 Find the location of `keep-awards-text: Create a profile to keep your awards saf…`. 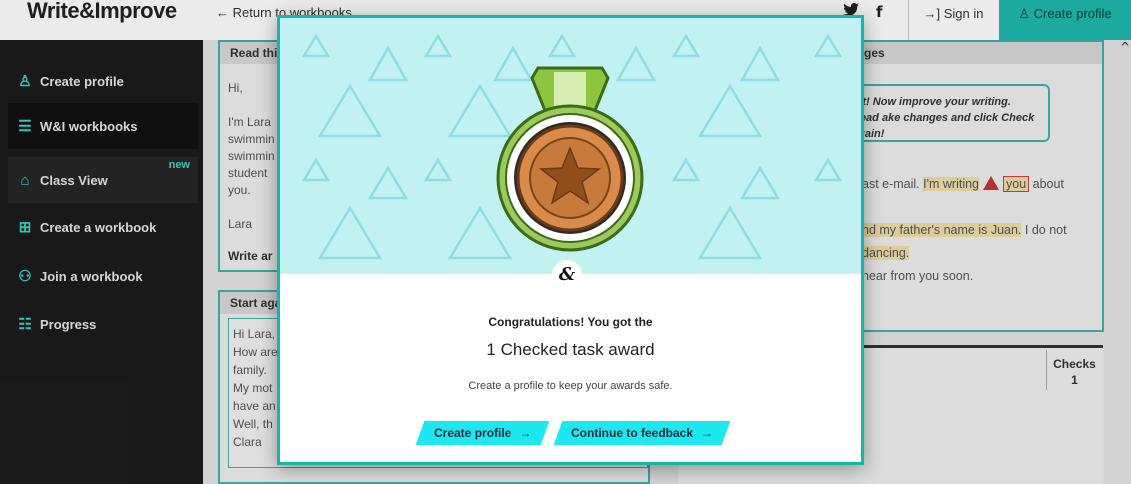

keep-awards-text: Create a profile to keep your awards saf… is located at coordinates (570, 386).